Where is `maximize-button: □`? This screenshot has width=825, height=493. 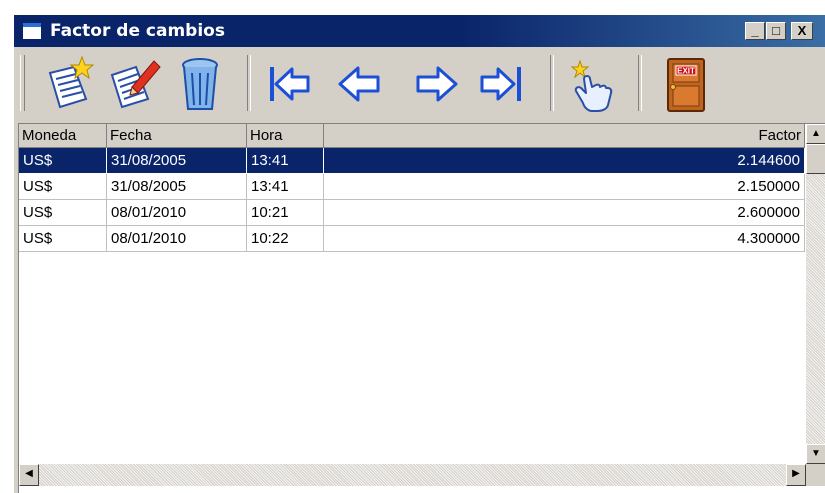
maximize-button: □ is located at coordinates (776, 31).